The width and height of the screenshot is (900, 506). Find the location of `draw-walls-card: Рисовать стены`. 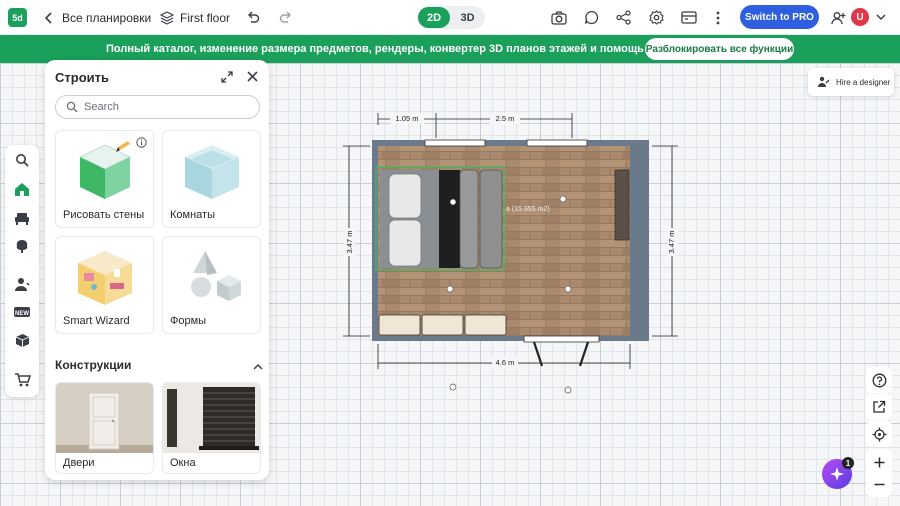

draw-walls-card: Рисовать стены is located at coordinates (104, 179).